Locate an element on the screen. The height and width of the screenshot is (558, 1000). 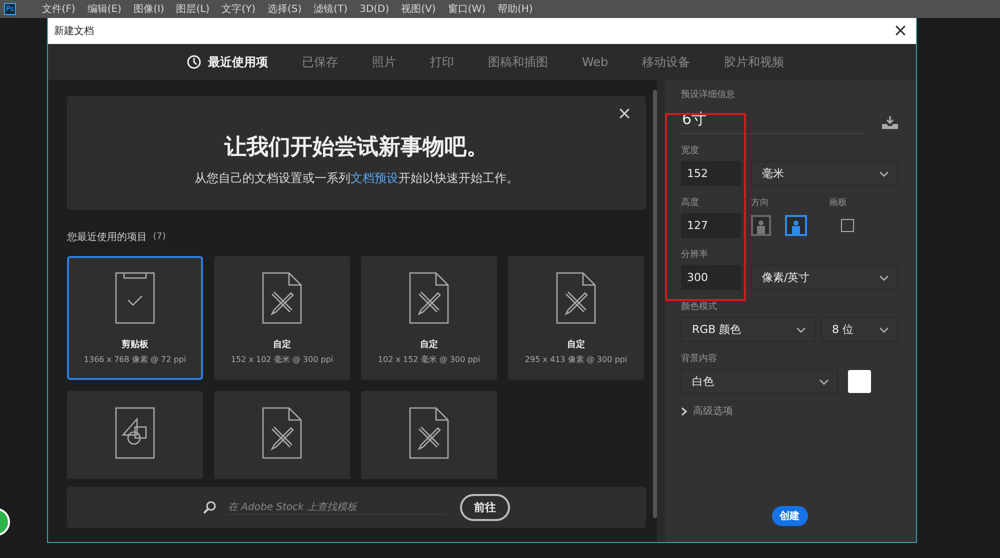
menu-item: 3D(D) is located at coordinates (375, 9).